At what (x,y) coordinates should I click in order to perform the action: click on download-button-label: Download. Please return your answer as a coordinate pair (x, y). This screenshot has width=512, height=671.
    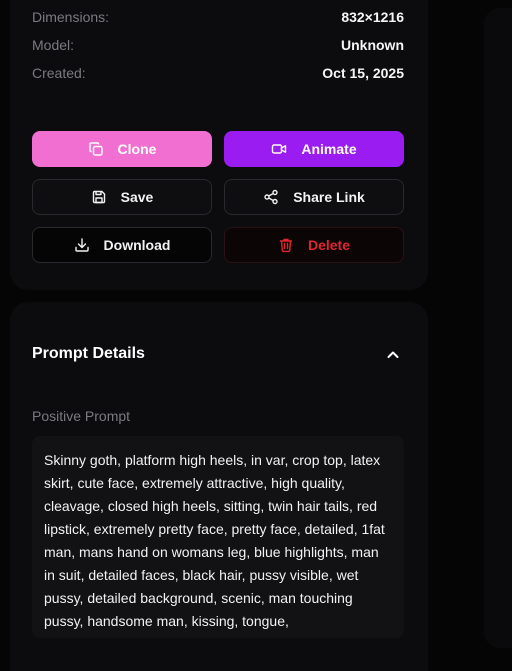
    Looking at the image, I should click on (137, 245).